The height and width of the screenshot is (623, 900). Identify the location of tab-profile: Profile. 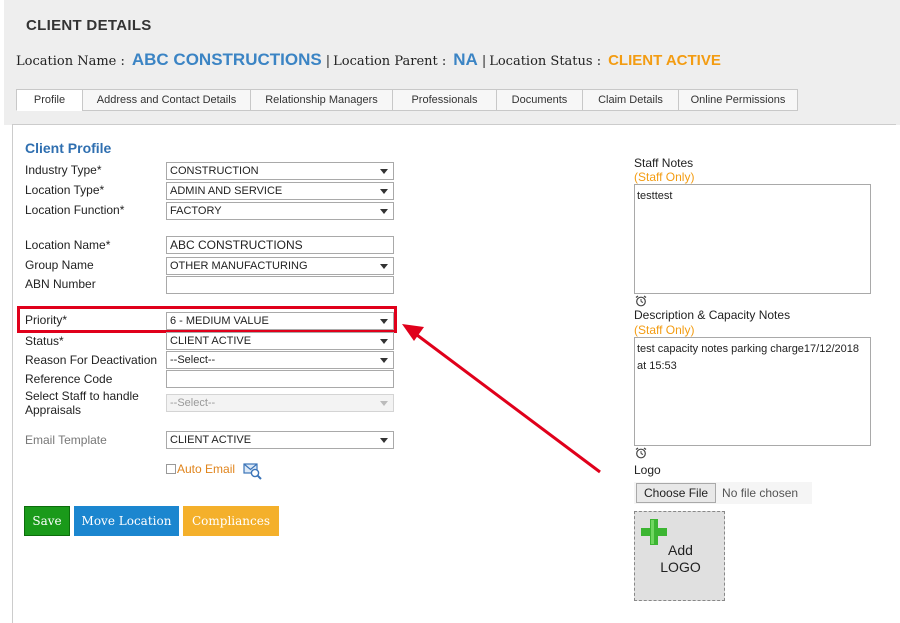
(49, 100).